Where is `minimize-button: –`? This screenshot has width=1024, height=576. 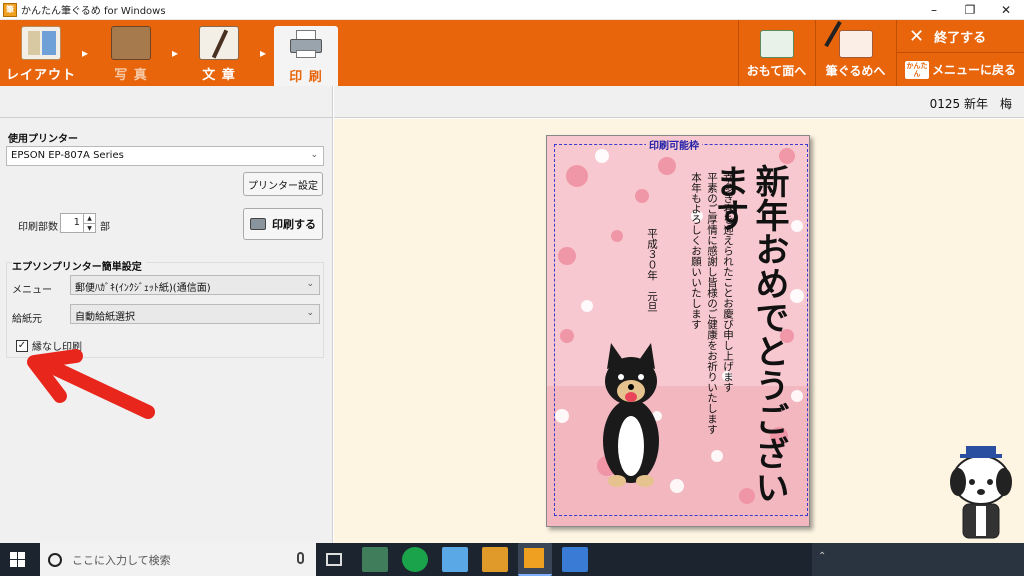 minimize-button: – is located at coordinates (934, 10).